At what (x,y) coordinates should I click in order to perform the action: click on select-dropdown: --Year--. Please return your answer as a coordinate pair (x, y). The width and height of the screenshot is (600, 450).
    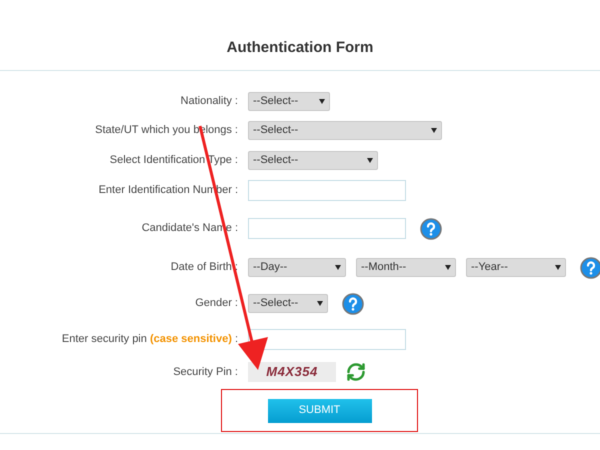
    Looking at the image, I should click on (516, 267).